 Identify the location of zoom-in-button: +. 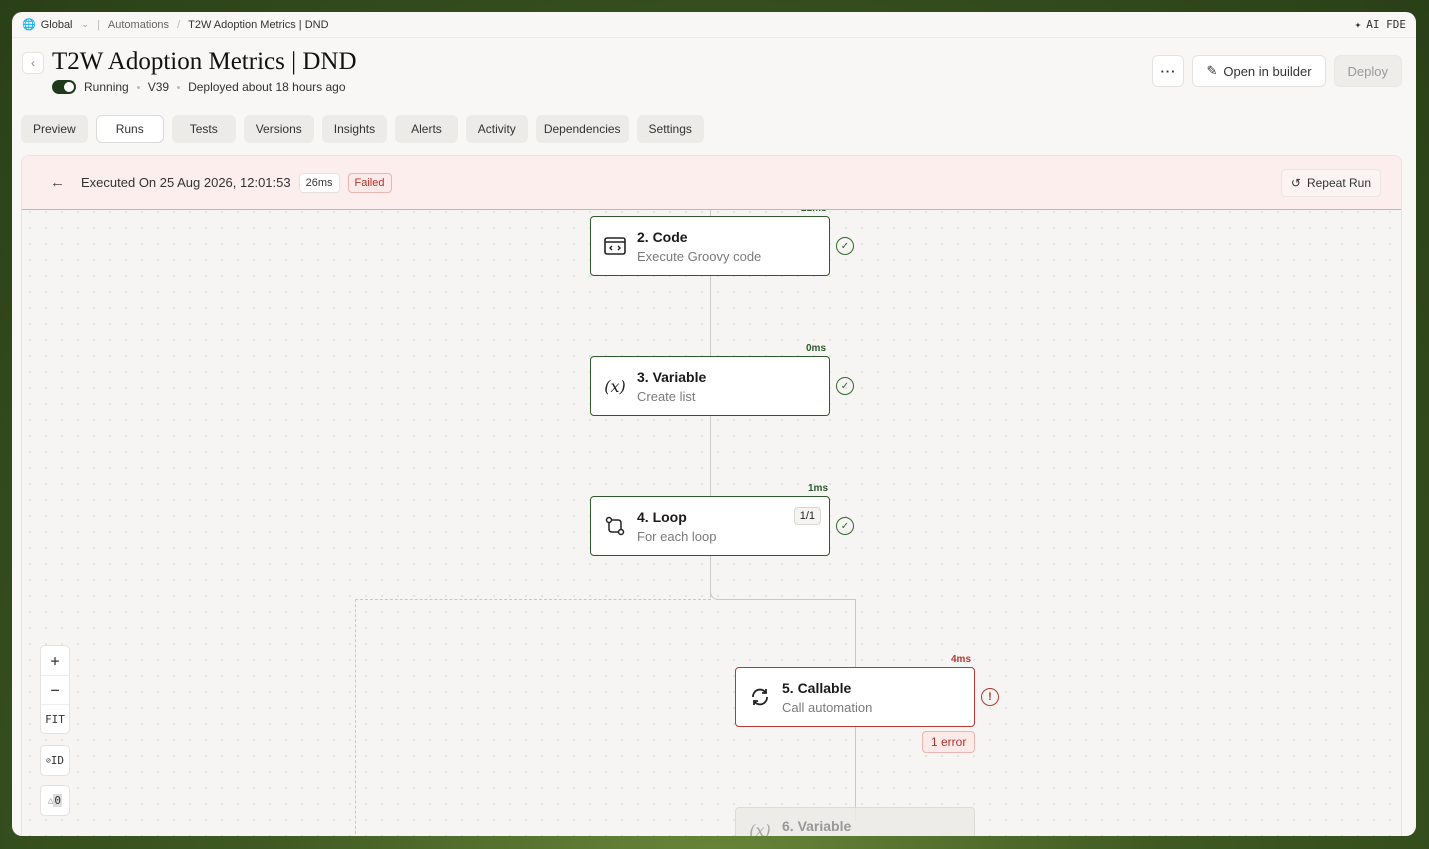
(55, 660).